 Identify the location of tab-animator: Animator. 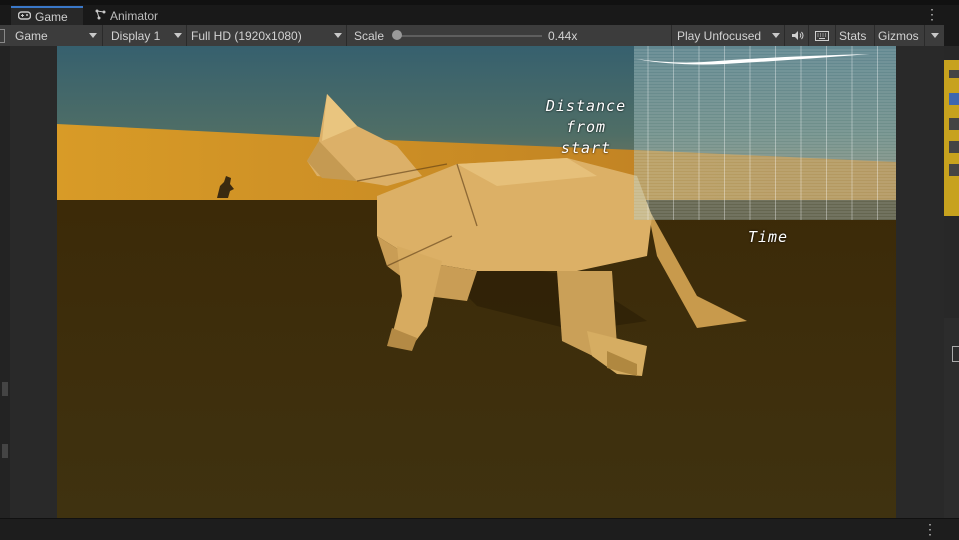
(136, 15).